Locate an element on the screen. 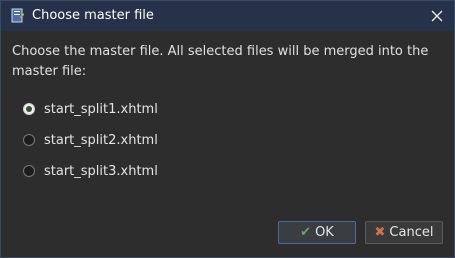  option-start-split1: start_split1.xhtml is located at coordinates (90, 109).